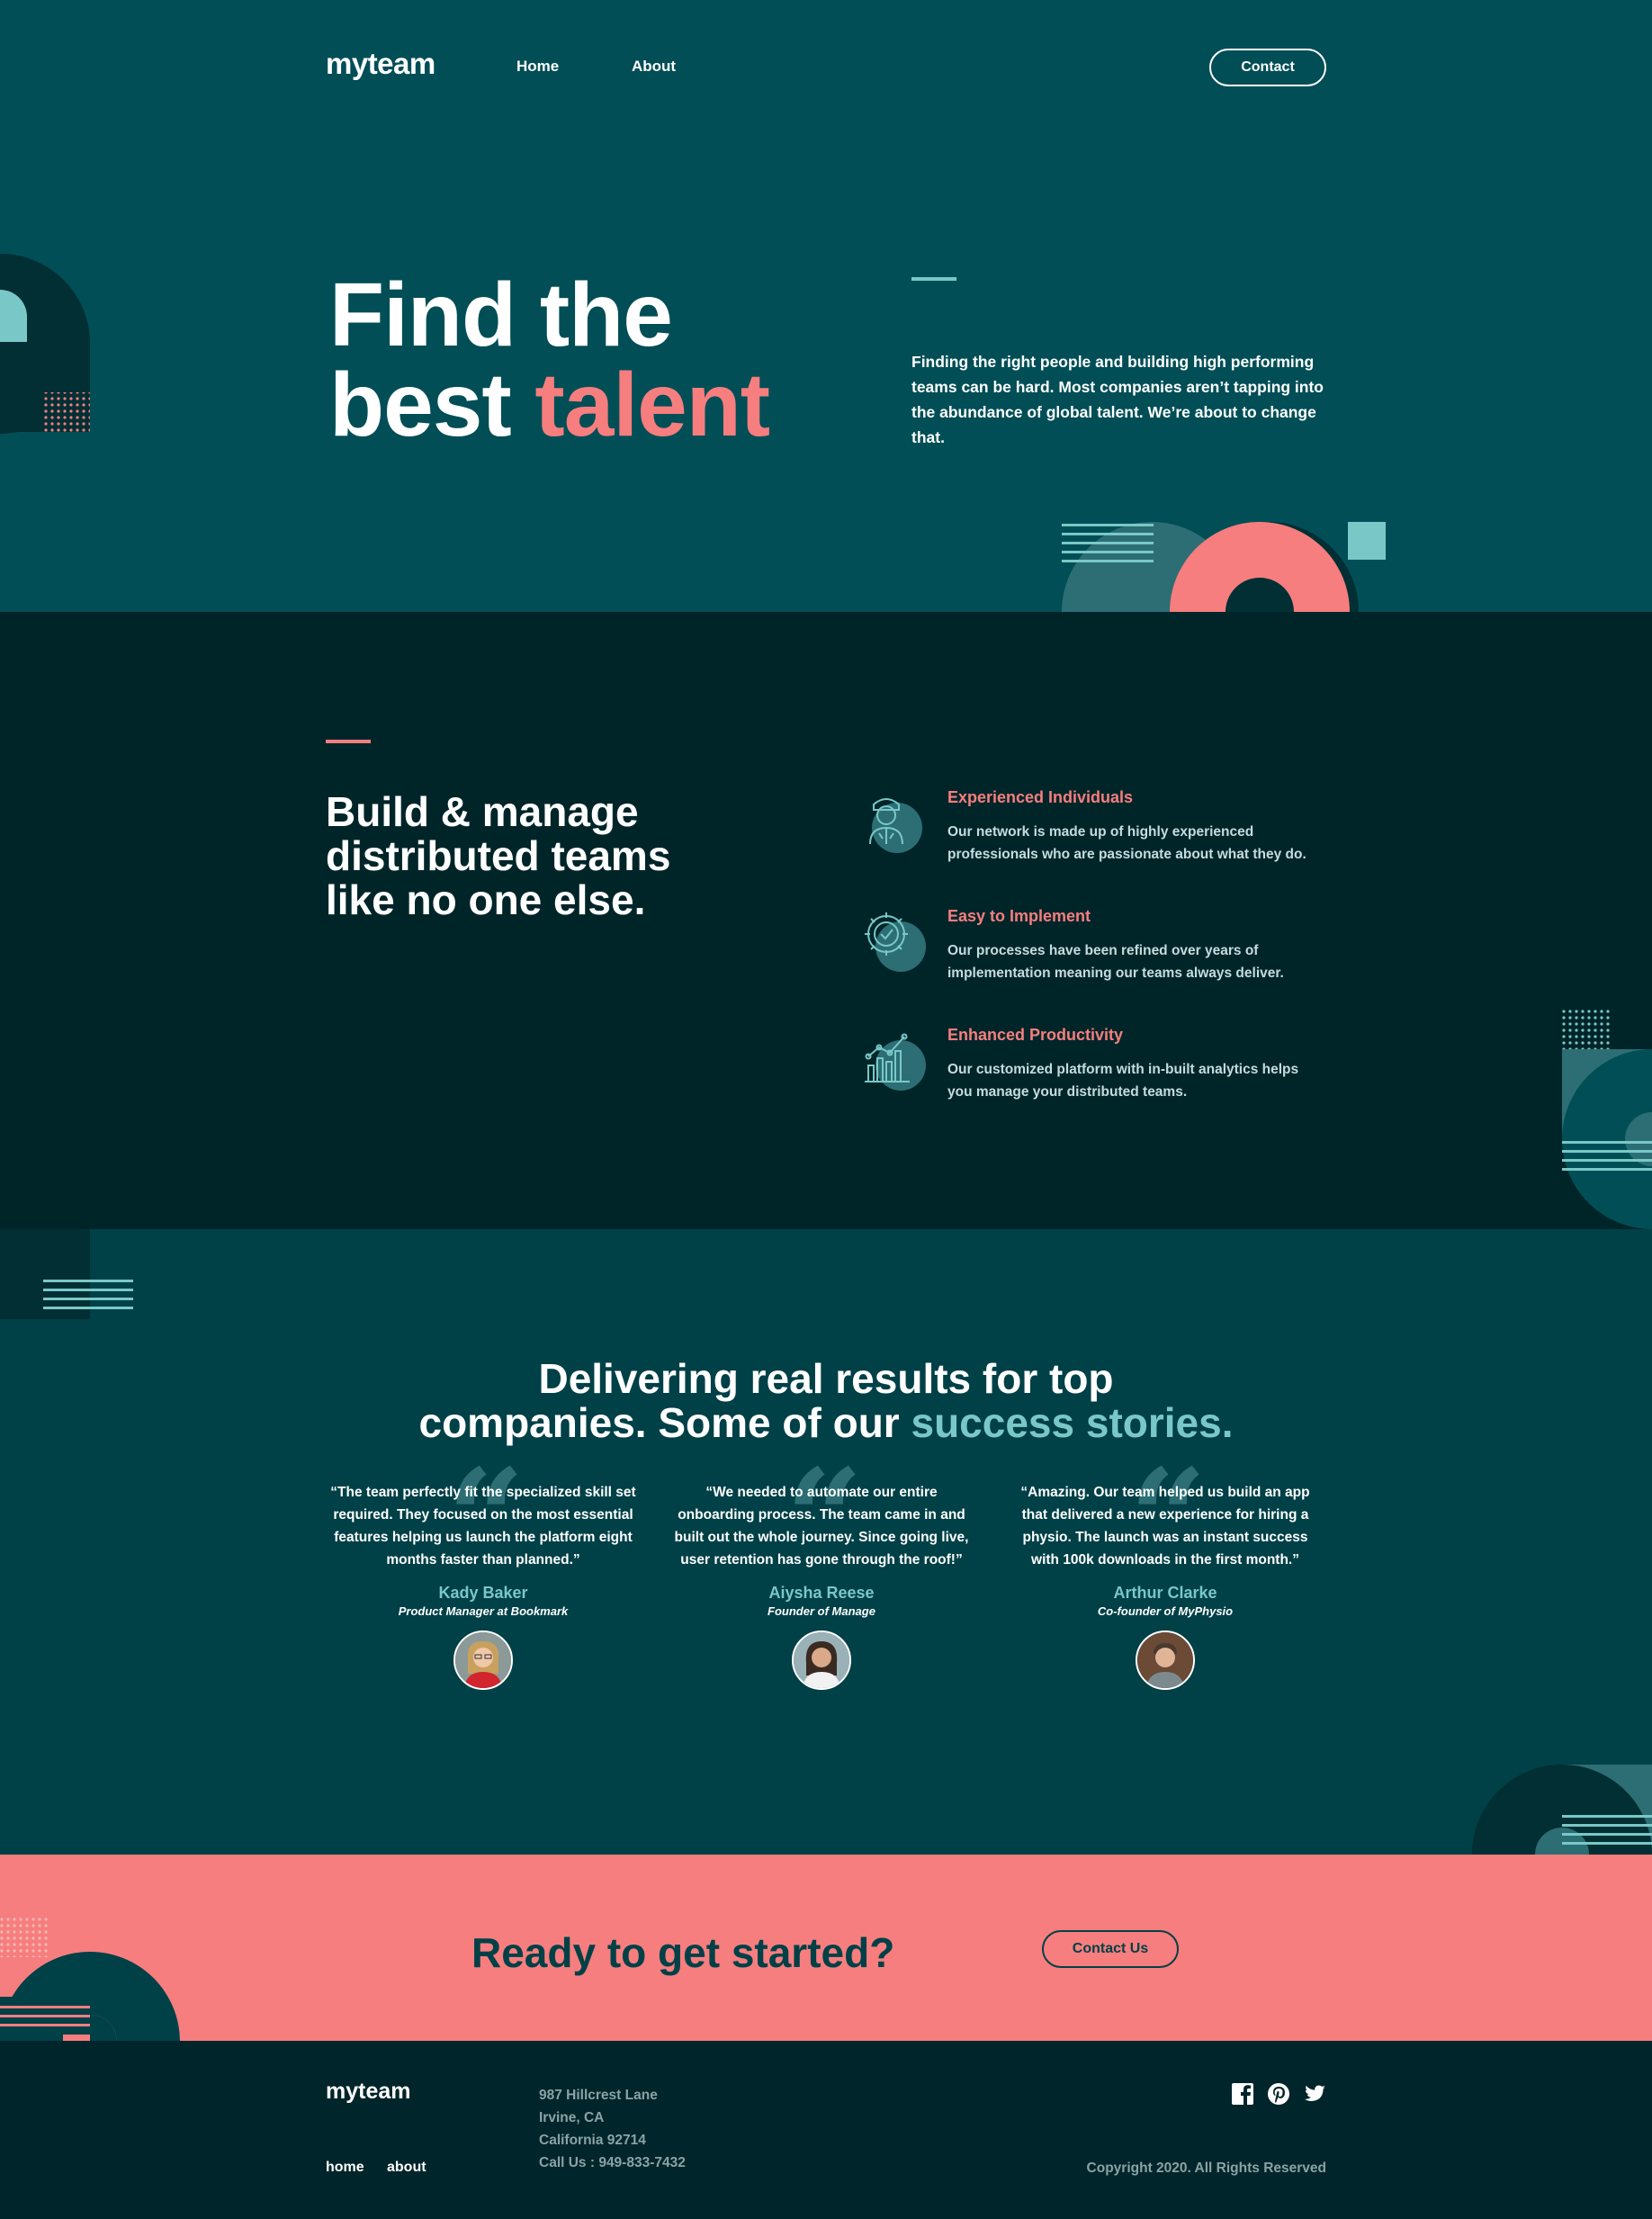 This screenshot has height=2219, width=1652. I want to click on features-divider, so click(348, 741).